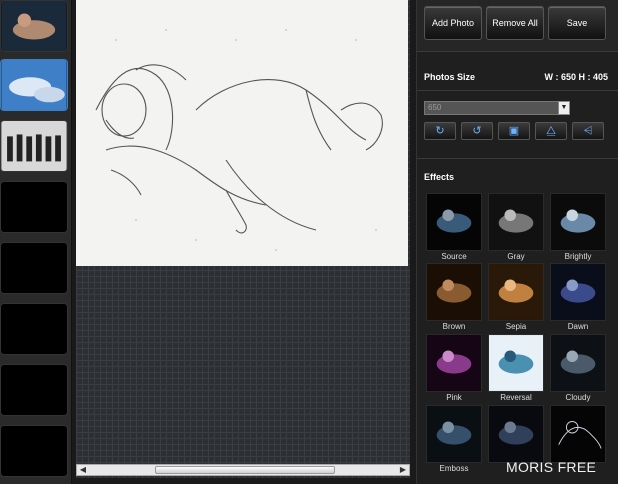  I want to click on flip-horizontal-icon: ⩤, so click(588, 131).